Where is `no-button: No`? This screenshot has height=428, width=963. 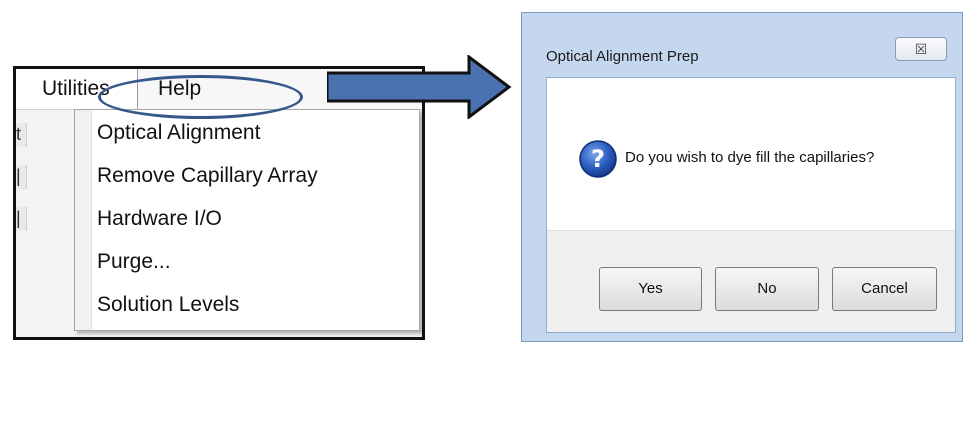 no-button: No is located at coordinates (767, 289).